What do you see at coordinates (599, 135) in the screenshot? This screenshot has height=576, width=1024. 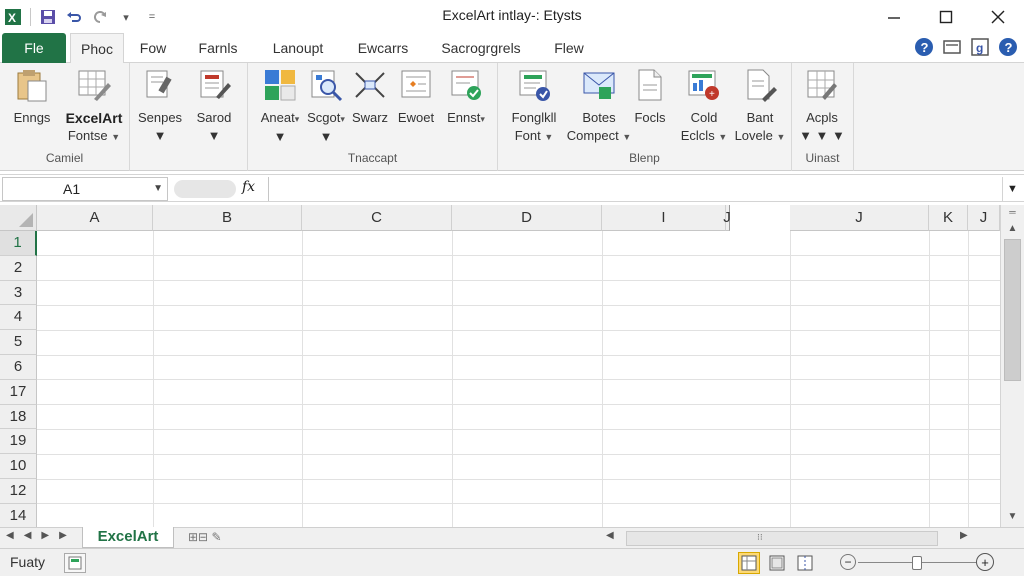 I see `compect-label: Compect ▼` at bounding box center [599, 135].